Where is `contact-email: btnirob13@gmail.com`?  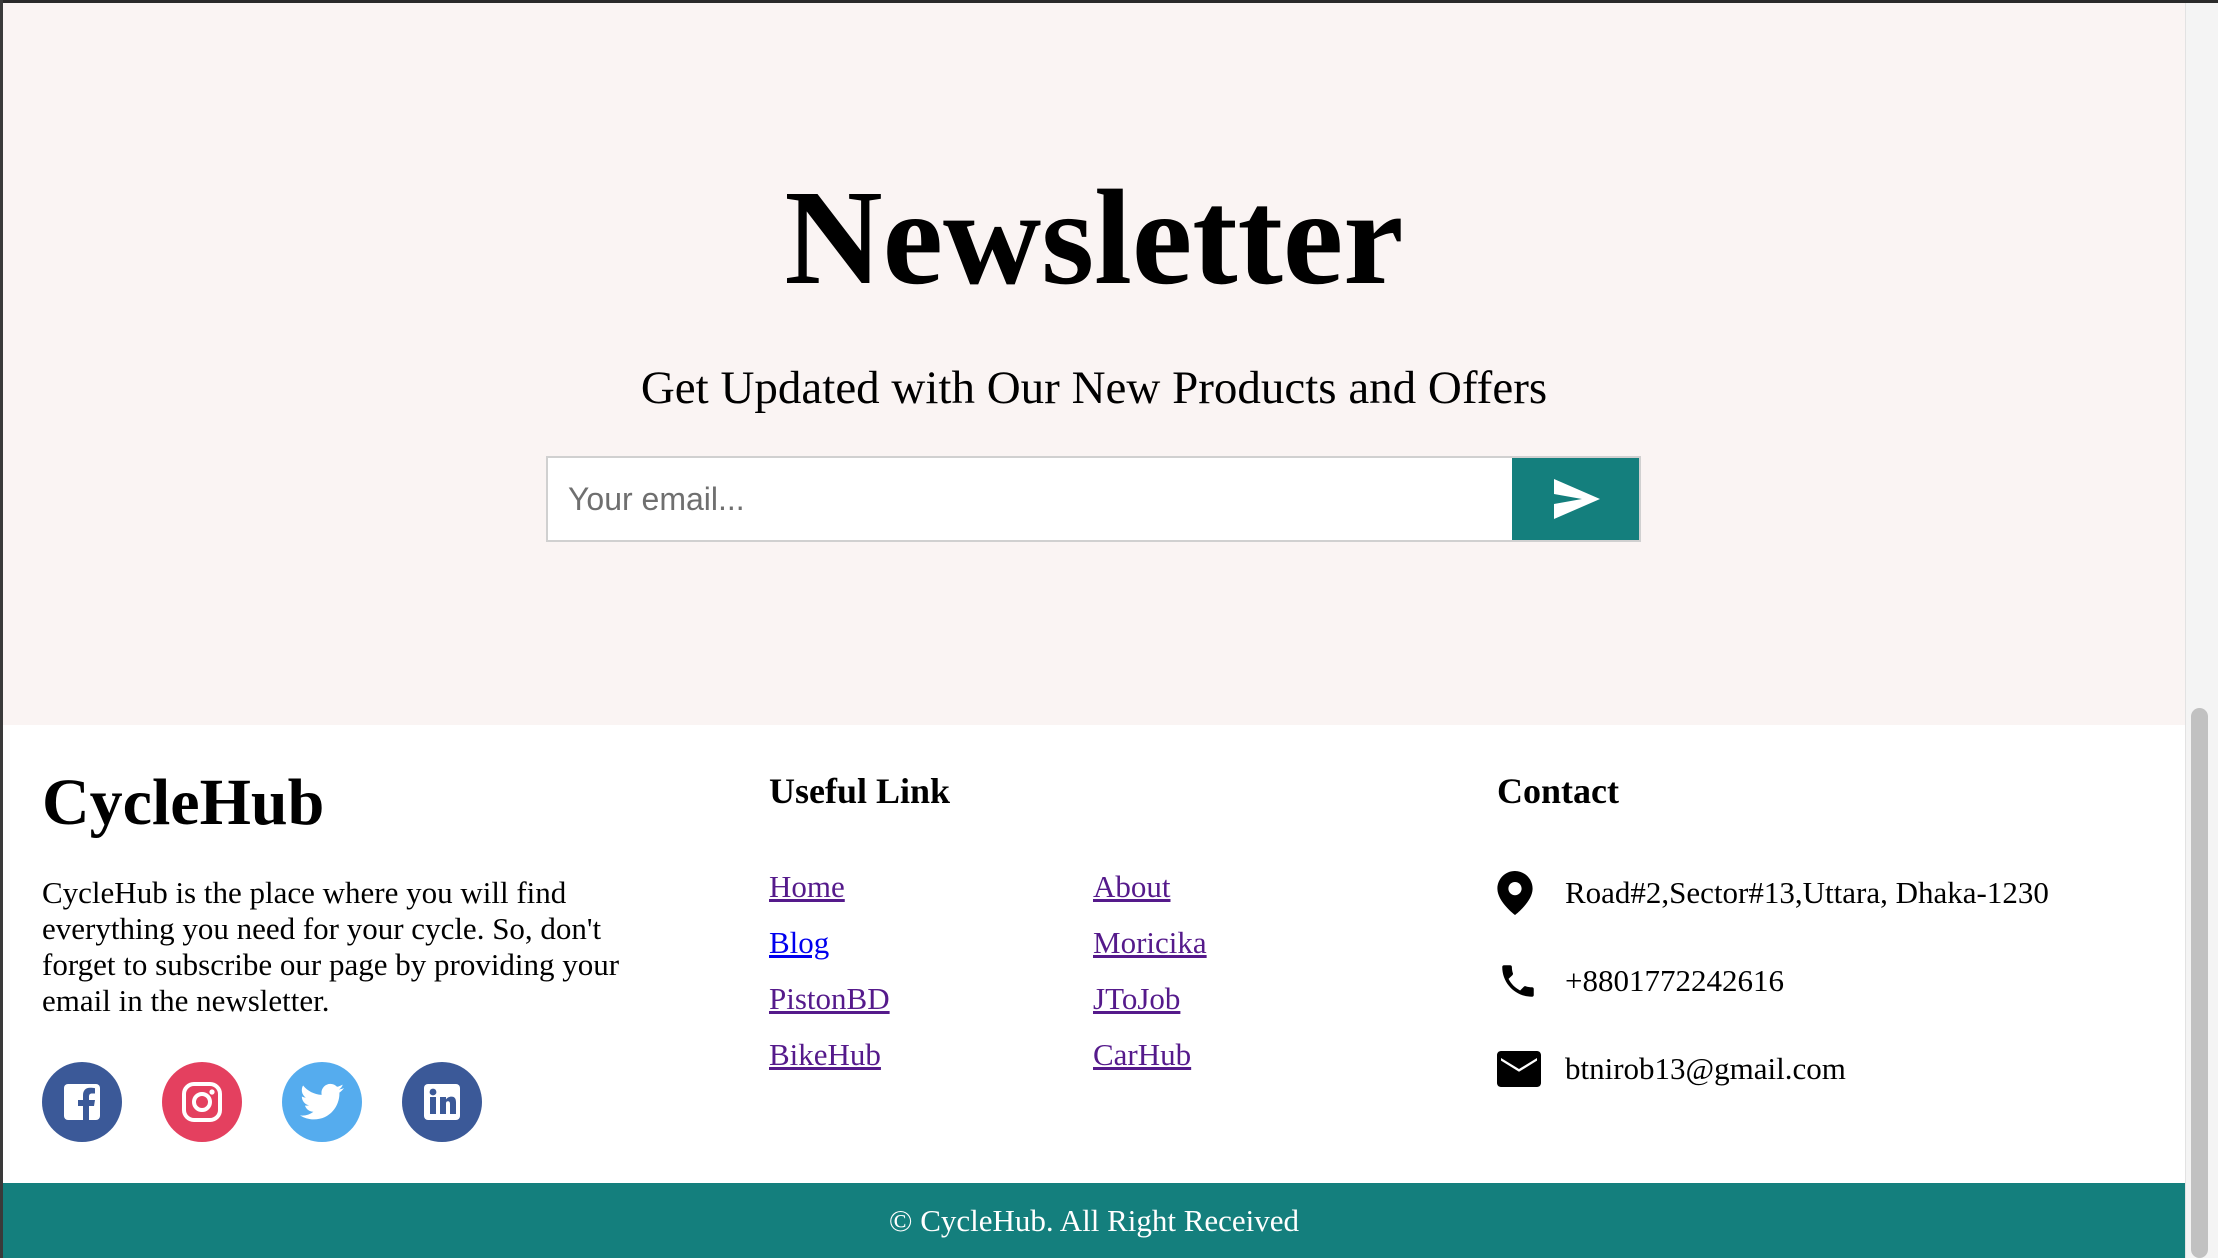 contact-email: btnirob13@gmail.com is located at coordinates (1671, 1069).